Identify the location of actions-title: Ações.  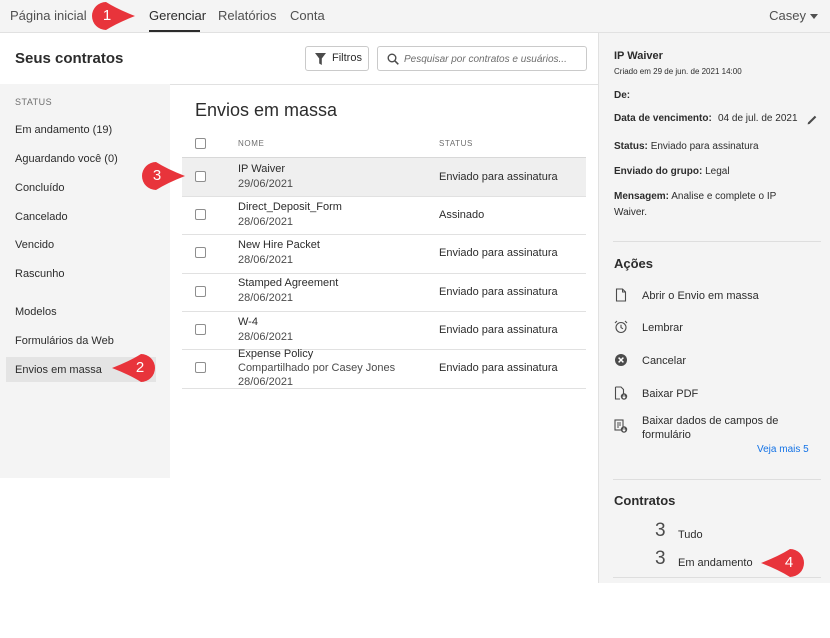
(634, 263).